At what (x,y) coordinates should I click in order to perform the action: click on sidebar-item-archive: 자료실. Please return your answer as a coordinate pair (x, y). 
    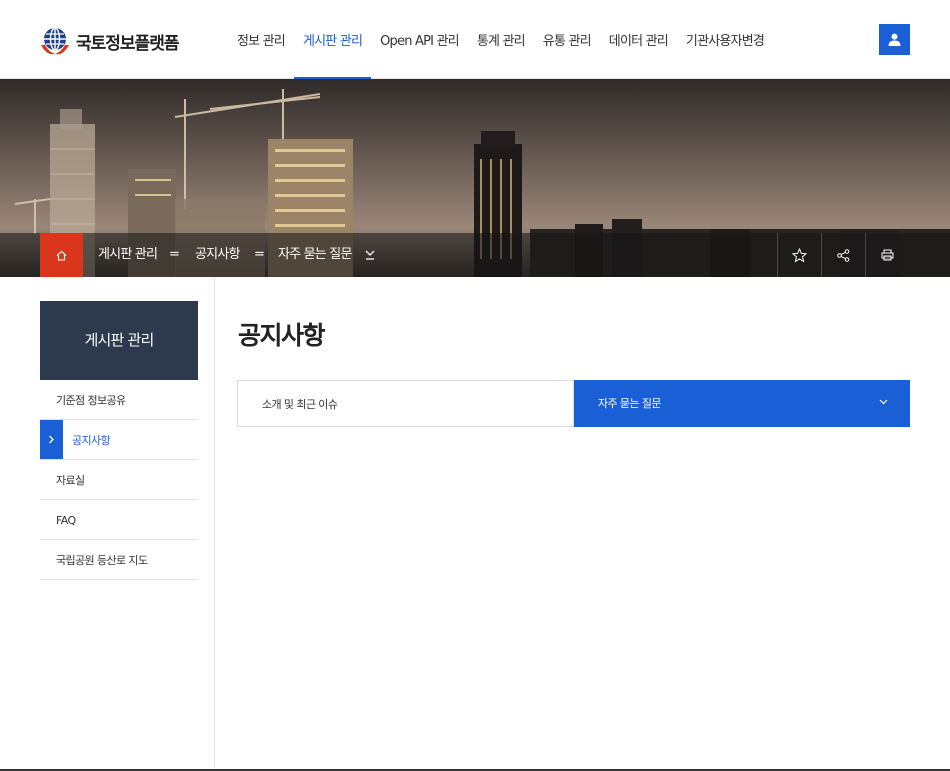
    Looking at the image, I should click on (119, 480).